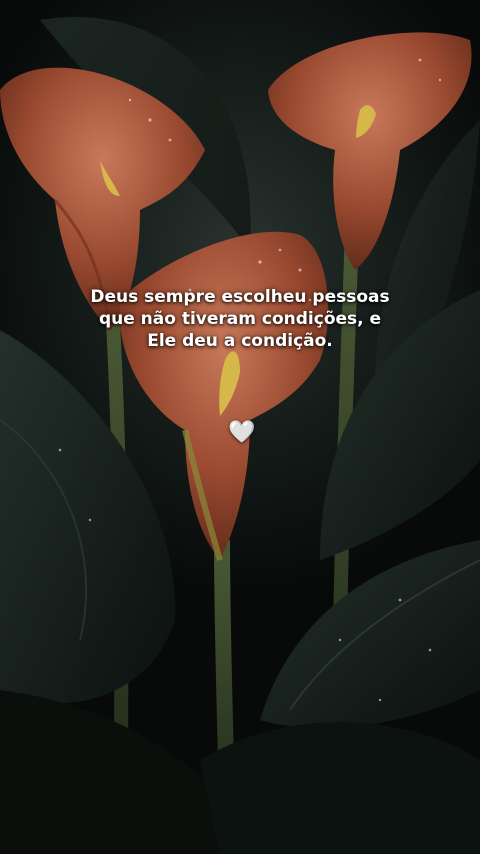 Image resolution: width=480 pixels, height=854 pixels. What do you see at coordinates (340, 788) in the screenshot?
I see `leaf-bottom-right` at bounding box center [340, 788].